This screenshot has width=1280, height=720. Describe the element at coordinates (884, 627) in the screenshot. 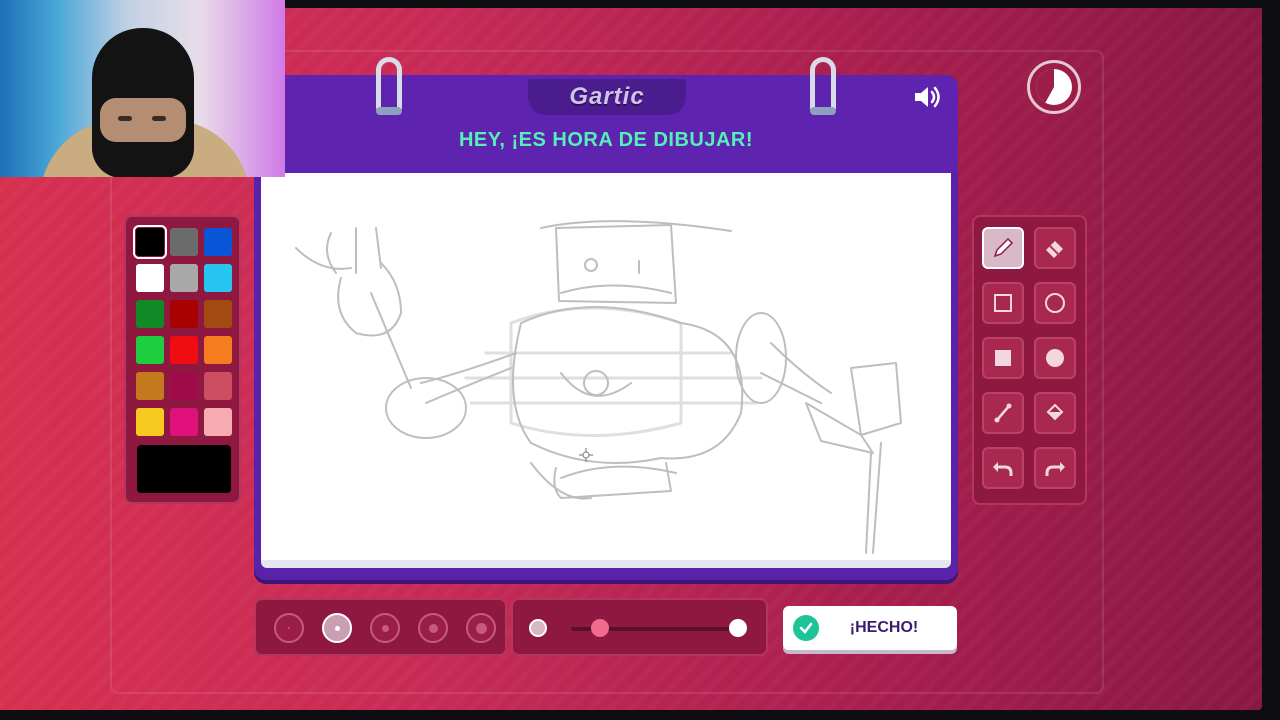

I see `done-button-label: ¡HECHO!` at that location.